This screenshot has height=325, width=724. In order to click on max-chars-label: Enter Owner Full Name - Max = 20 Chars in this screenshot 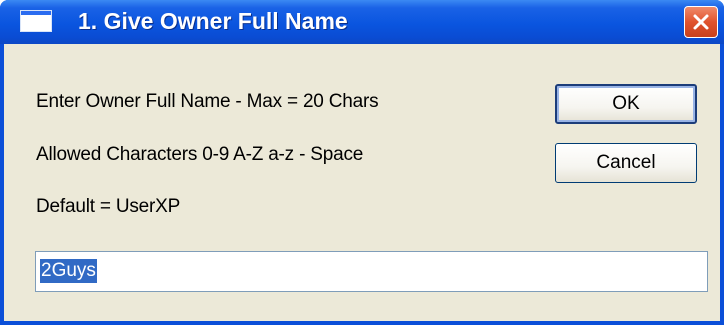, I will do `click(207, 101)`.